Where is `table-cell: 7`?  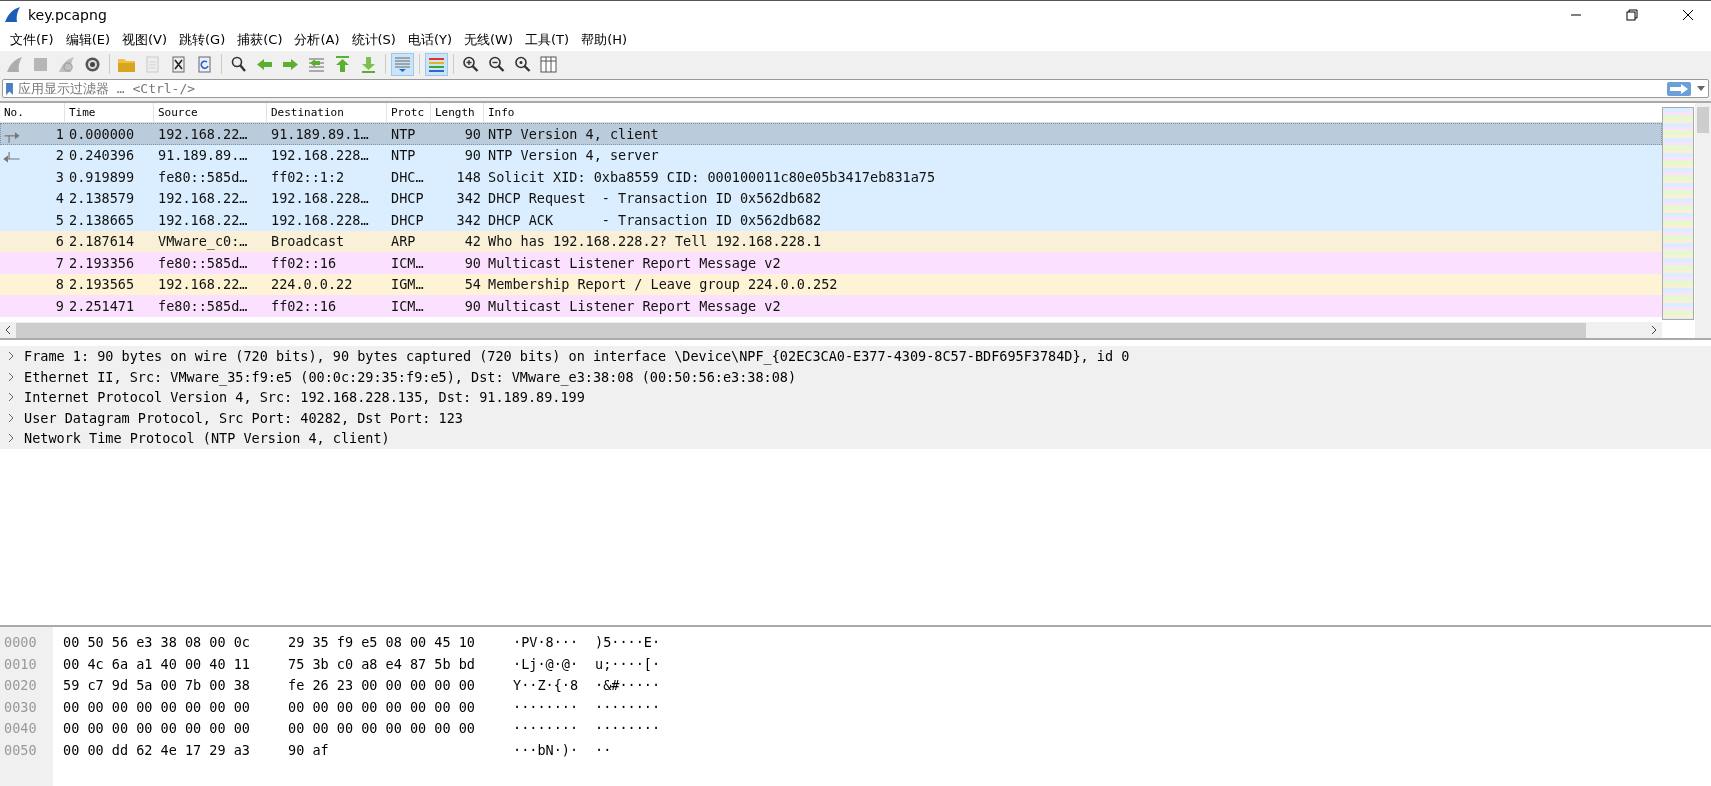 table-cell: 7 is located at coordinates (59, 262).